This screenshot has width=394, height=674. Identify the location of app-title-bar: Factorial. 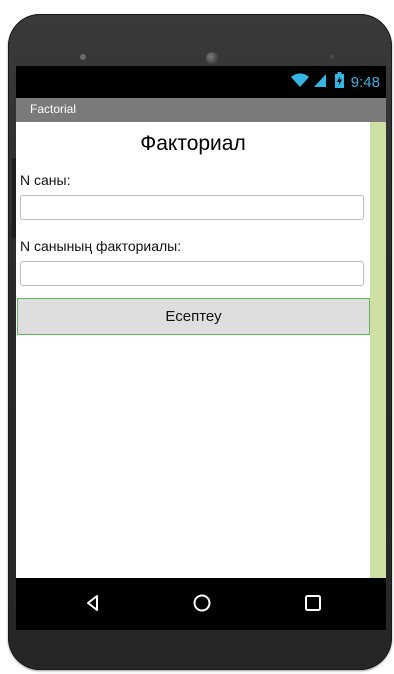
(201, 110).